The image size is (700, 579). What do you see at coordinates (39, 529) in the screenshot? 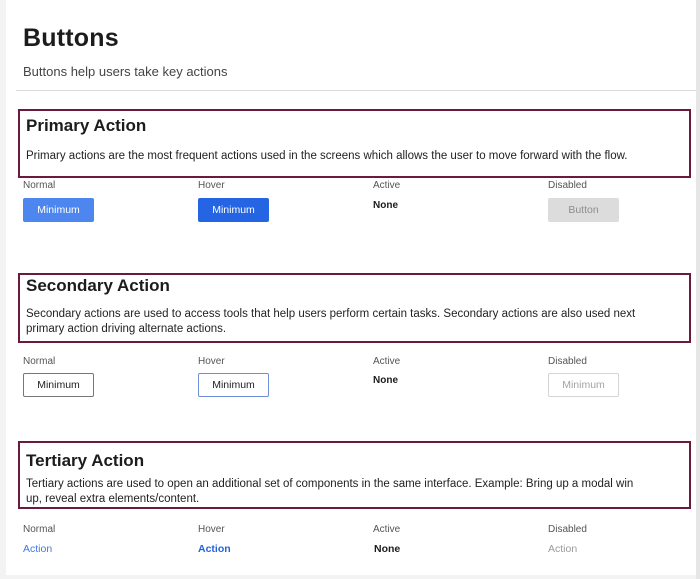
I see `tertiary-normal-label: Normal` at bounding box center [39, 529].